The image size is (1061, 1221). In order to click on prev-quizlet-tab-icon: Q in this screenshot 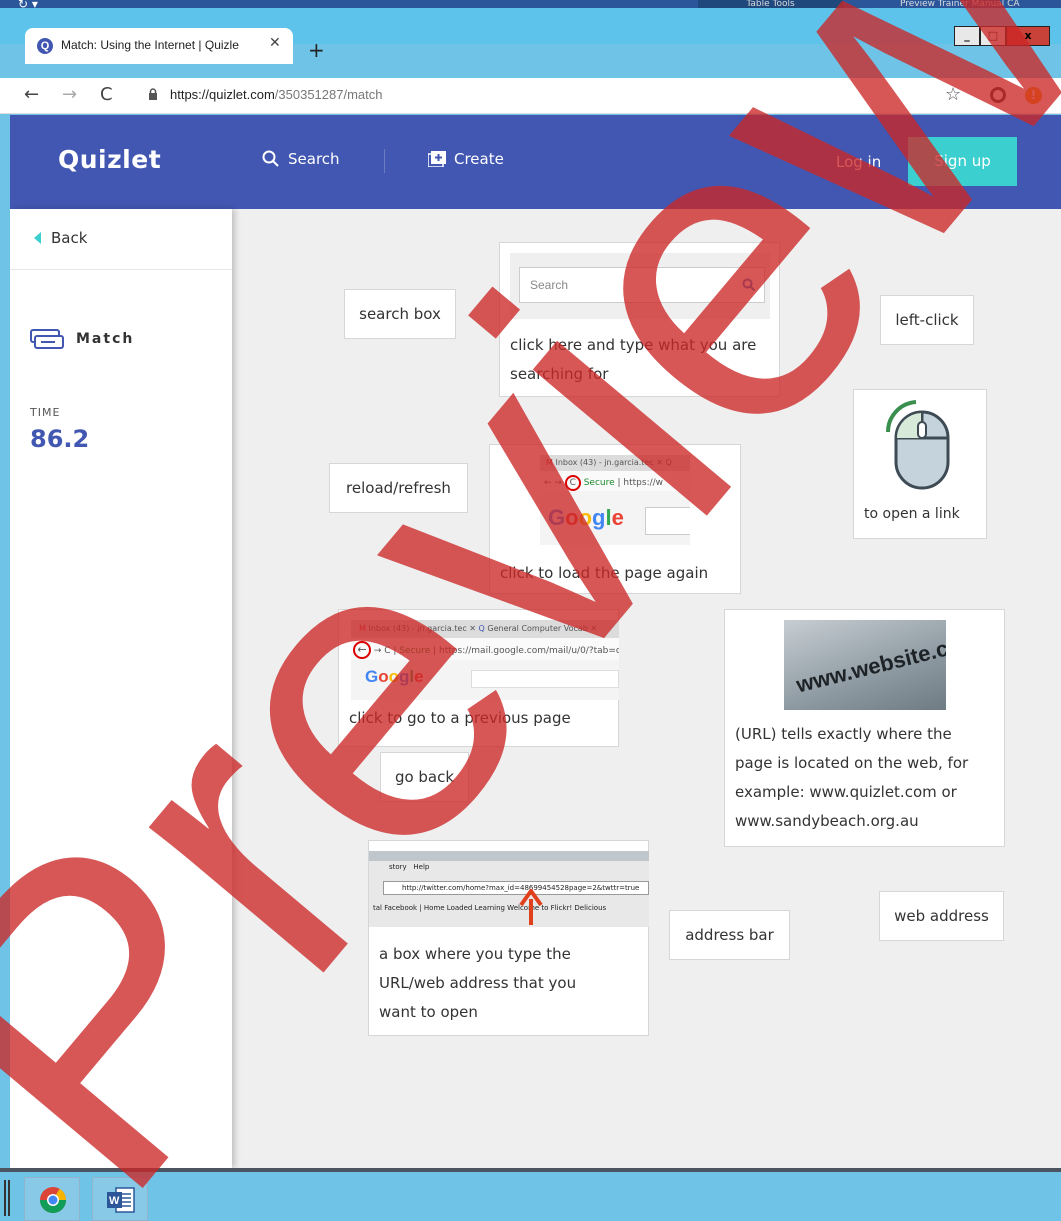, I will do `click(481, 628)`.